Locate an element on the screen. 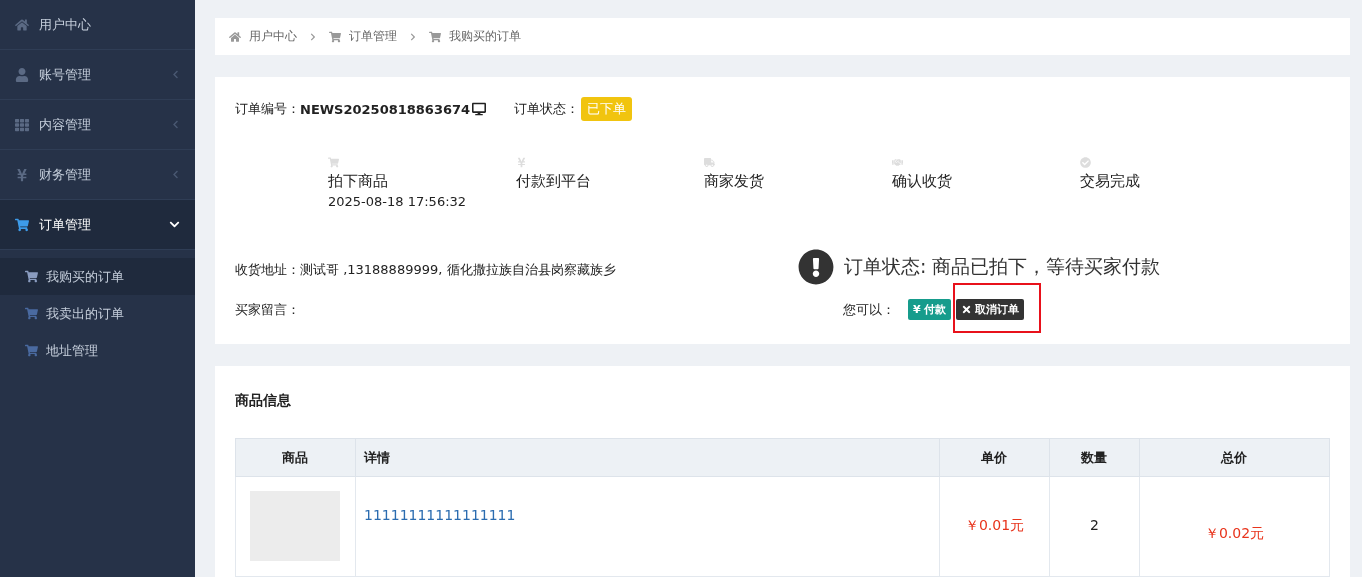  breadcrumb-link: 订单管理 is located at coordinates (373, 36).